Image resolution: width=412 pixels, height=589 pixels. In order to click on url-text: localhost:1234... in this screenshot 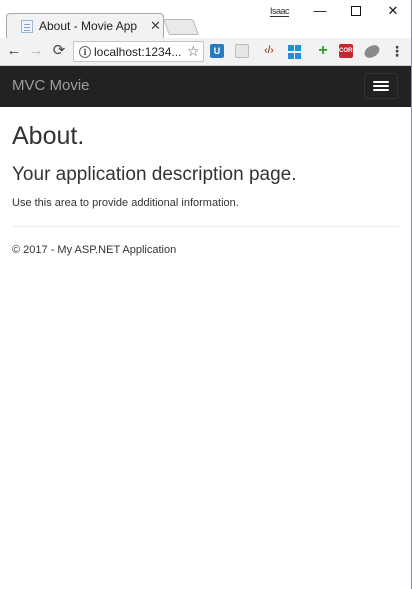, I will do `click(139, 52)`.